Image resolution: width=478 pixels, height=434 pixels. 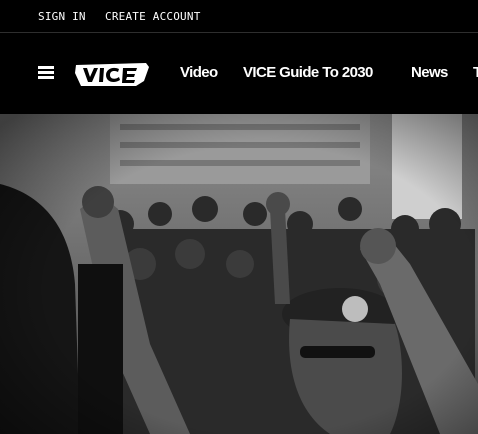 What do you see at coordinates (429, 72) in the screenshot?
I see `nav-item-news: News` at bounding box center [429, 72].